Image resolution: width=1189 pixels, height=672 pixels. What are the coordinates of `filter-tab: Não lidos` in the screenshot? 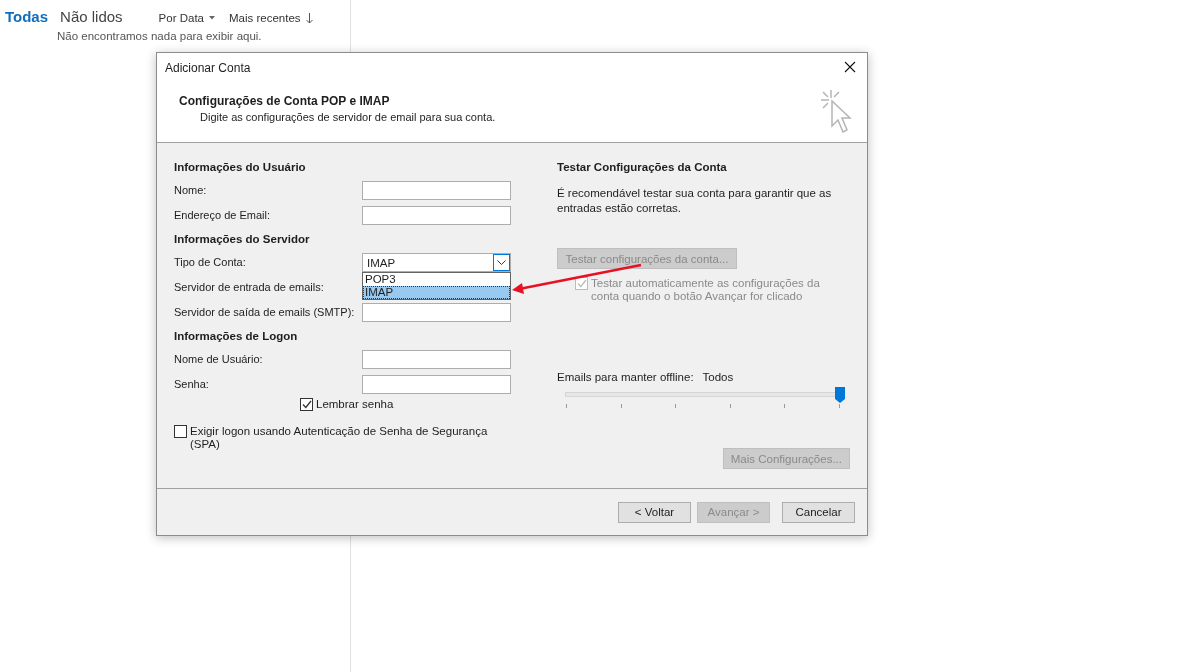 It's located at (91, 16).